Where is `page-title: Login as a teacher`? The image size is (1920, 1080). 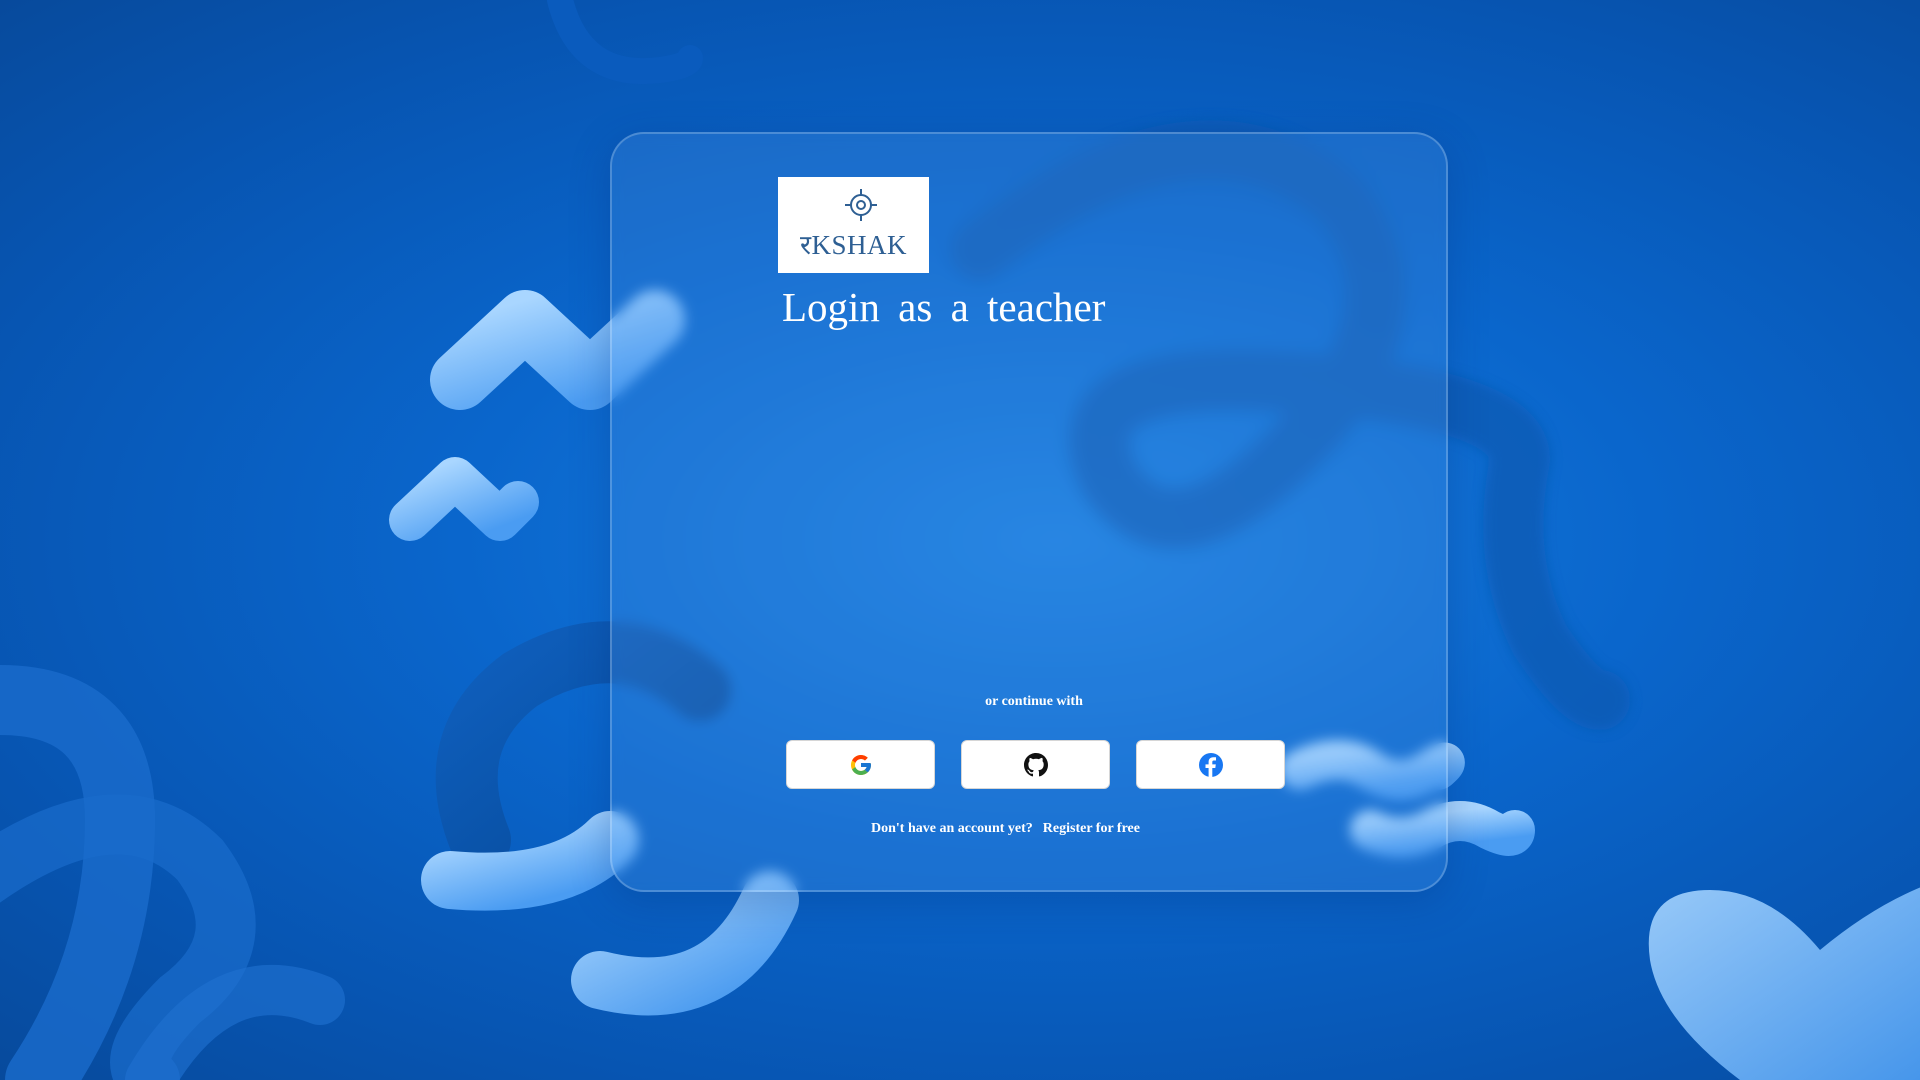
page-title: Login as a teacher is located at coordinates (944, 307).